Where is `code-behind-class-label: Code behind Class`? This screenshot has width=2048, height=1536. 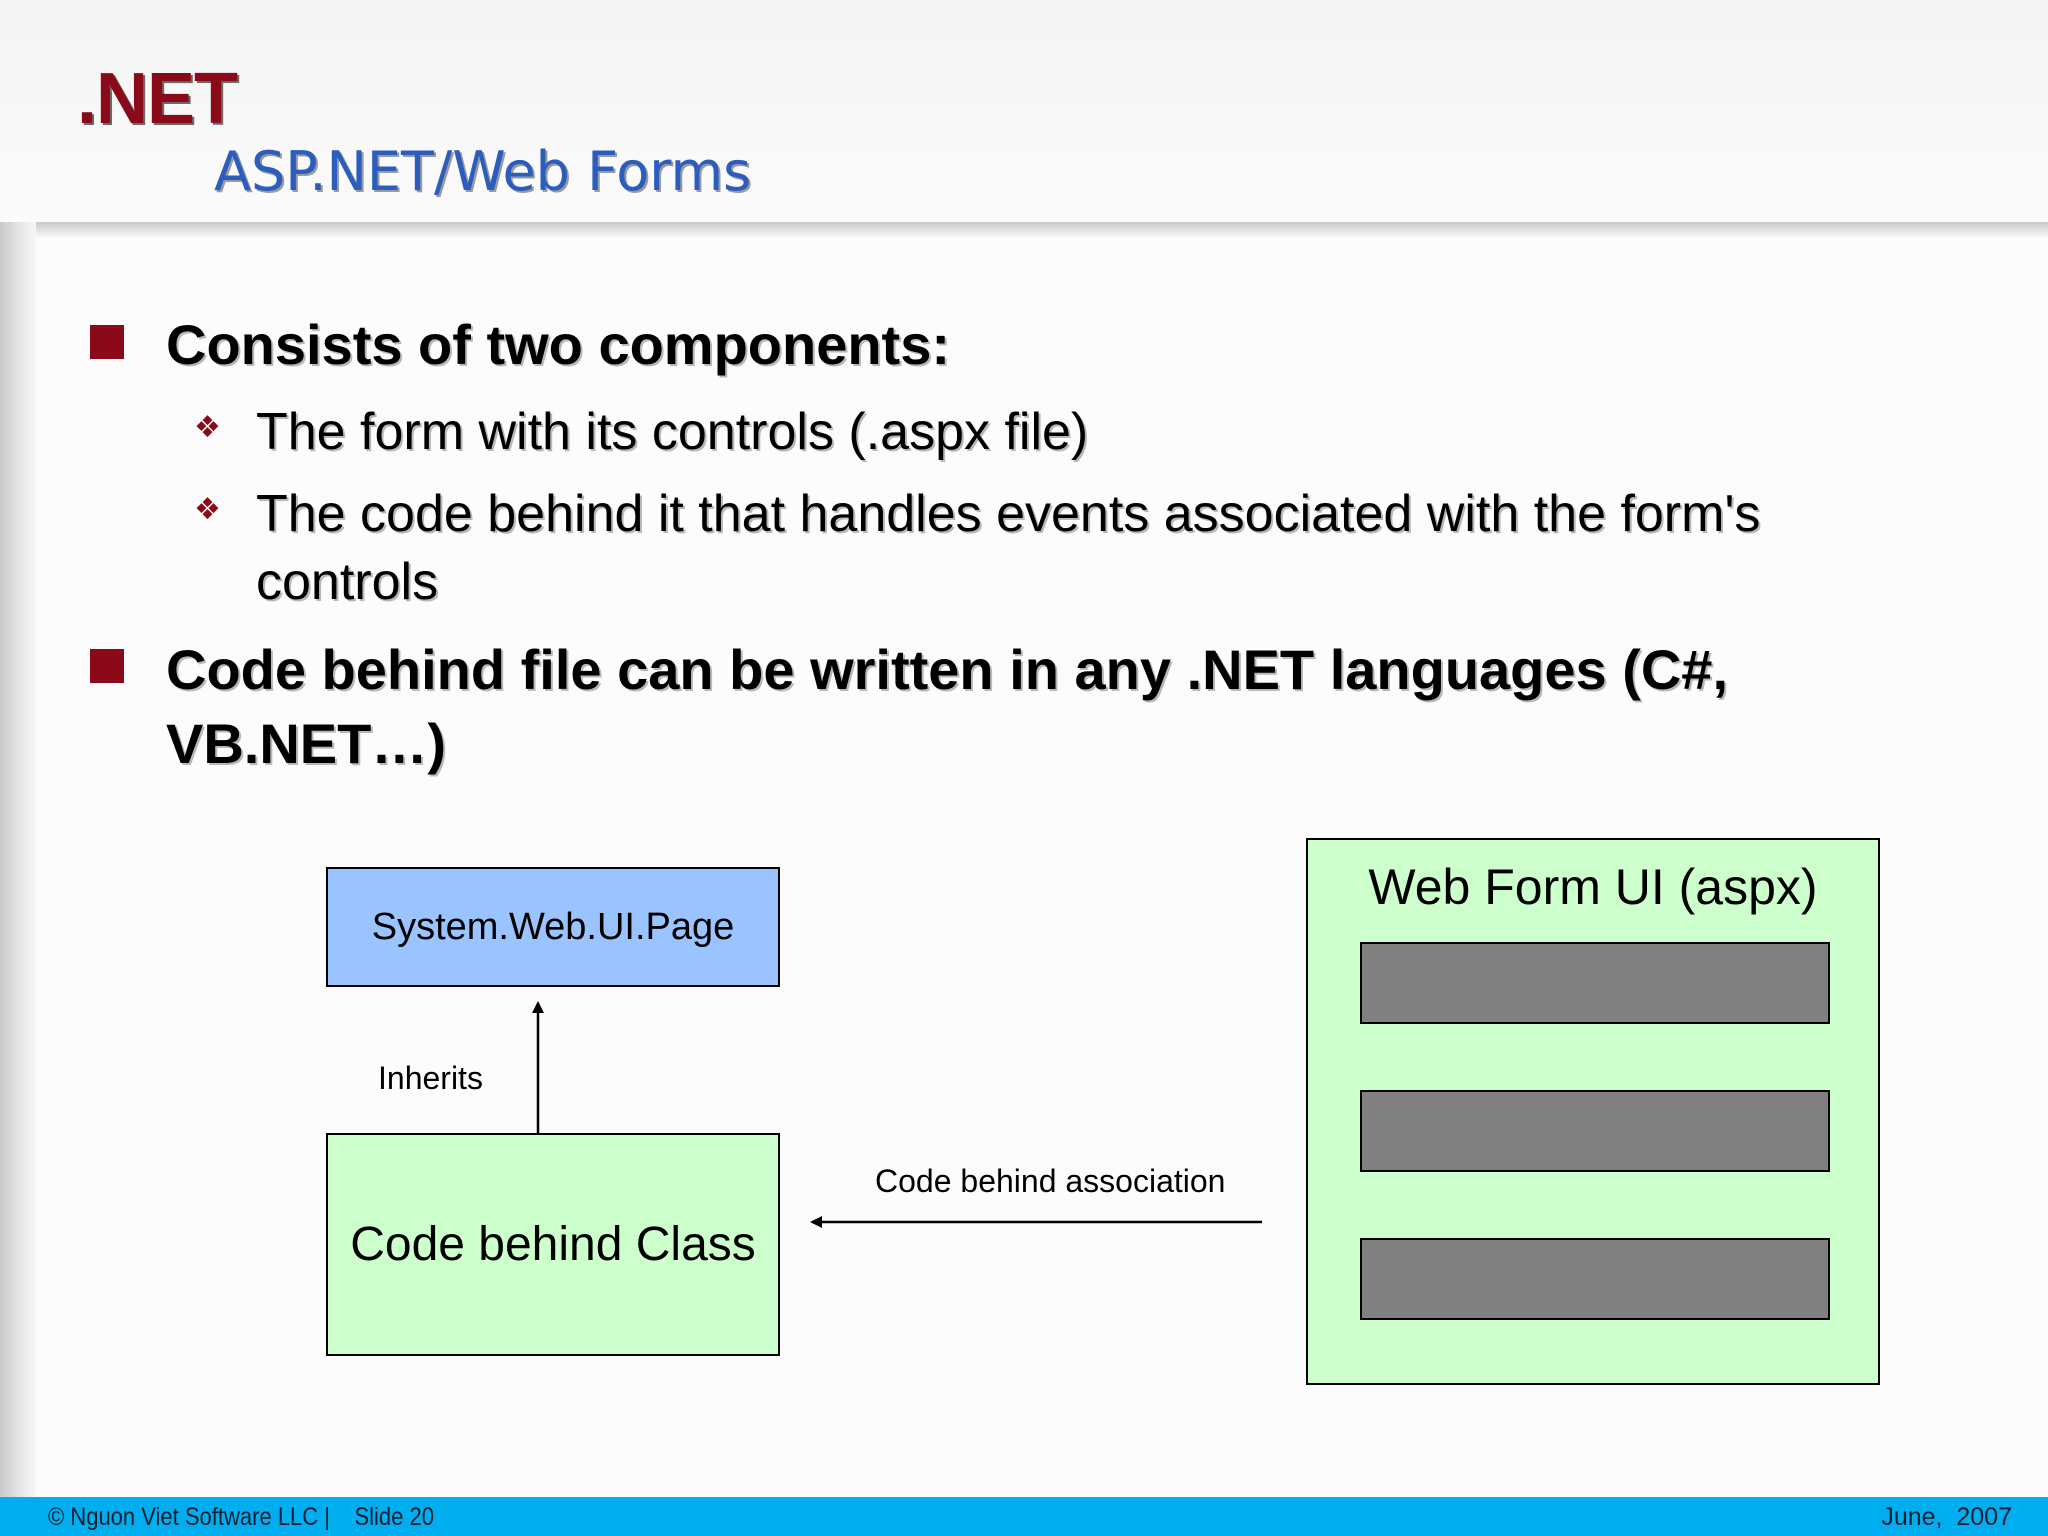 code-behind-class-label: Code behind Class is located at coordinates (553, 1244).